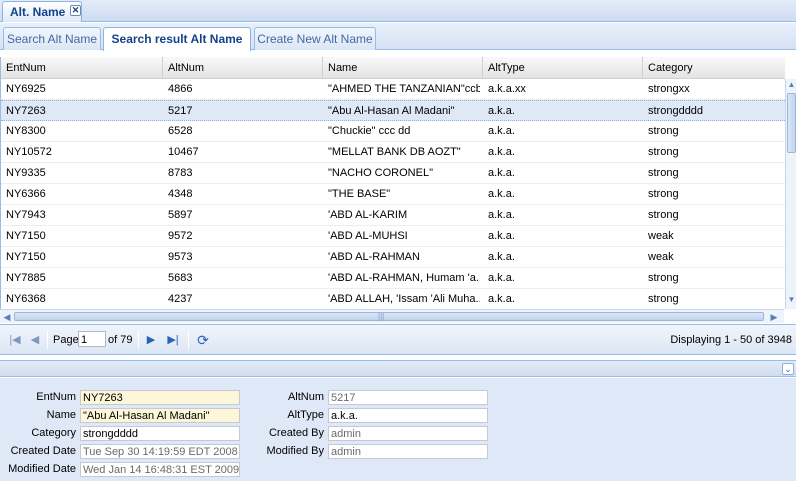  Describe the element at coordinates (676, 111) in the screenshot. I see `cell-category: strongdddd` at that location.